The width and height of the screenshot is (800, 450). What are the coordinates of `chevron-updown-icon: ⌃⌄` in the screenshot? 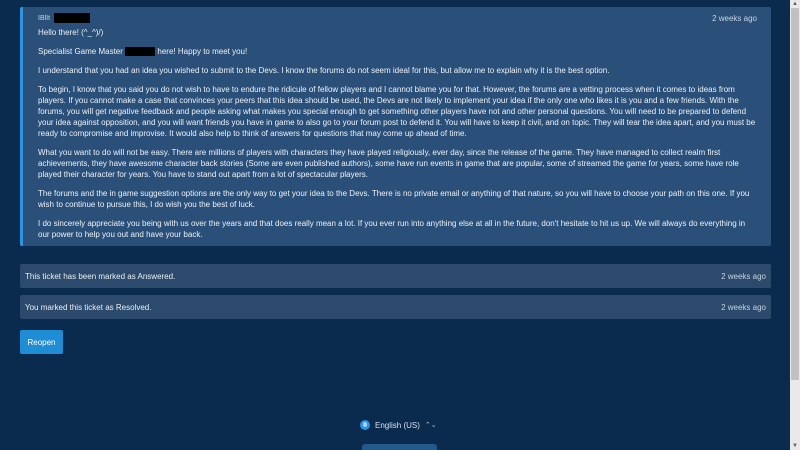 It's located at (430, 425).